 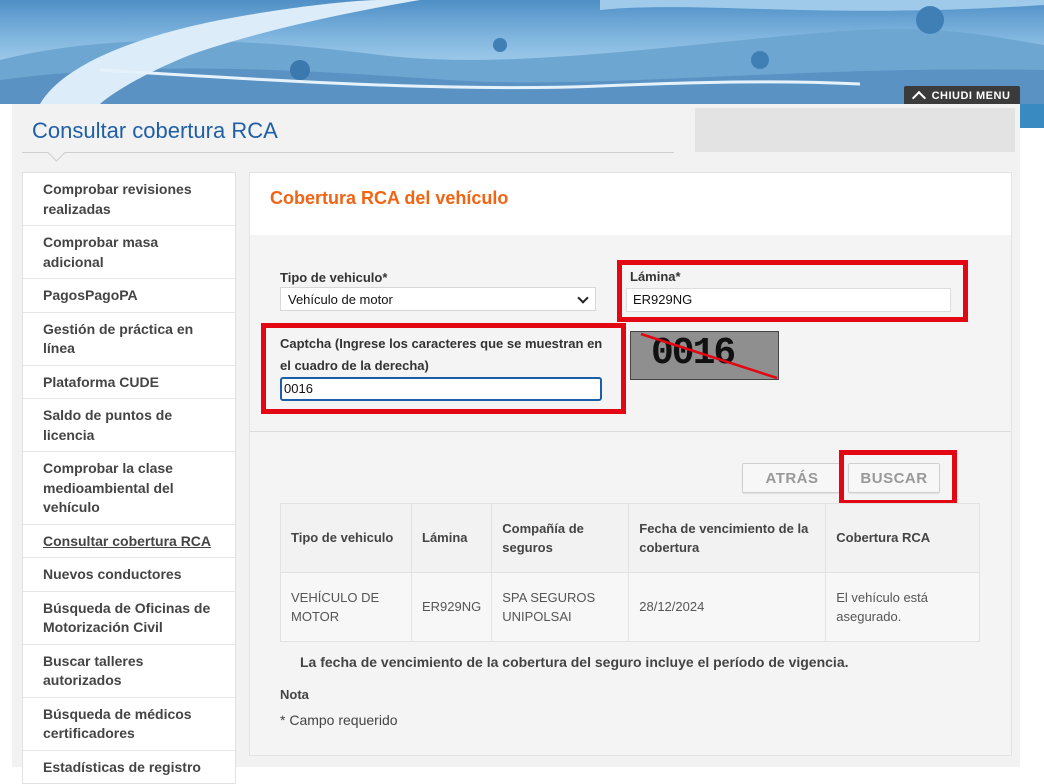 What do you see at coordinates (340, 299) in the screenshot?
I see `vehicle-type-value: Vehículo de motor` at bounding box center [340, 299].